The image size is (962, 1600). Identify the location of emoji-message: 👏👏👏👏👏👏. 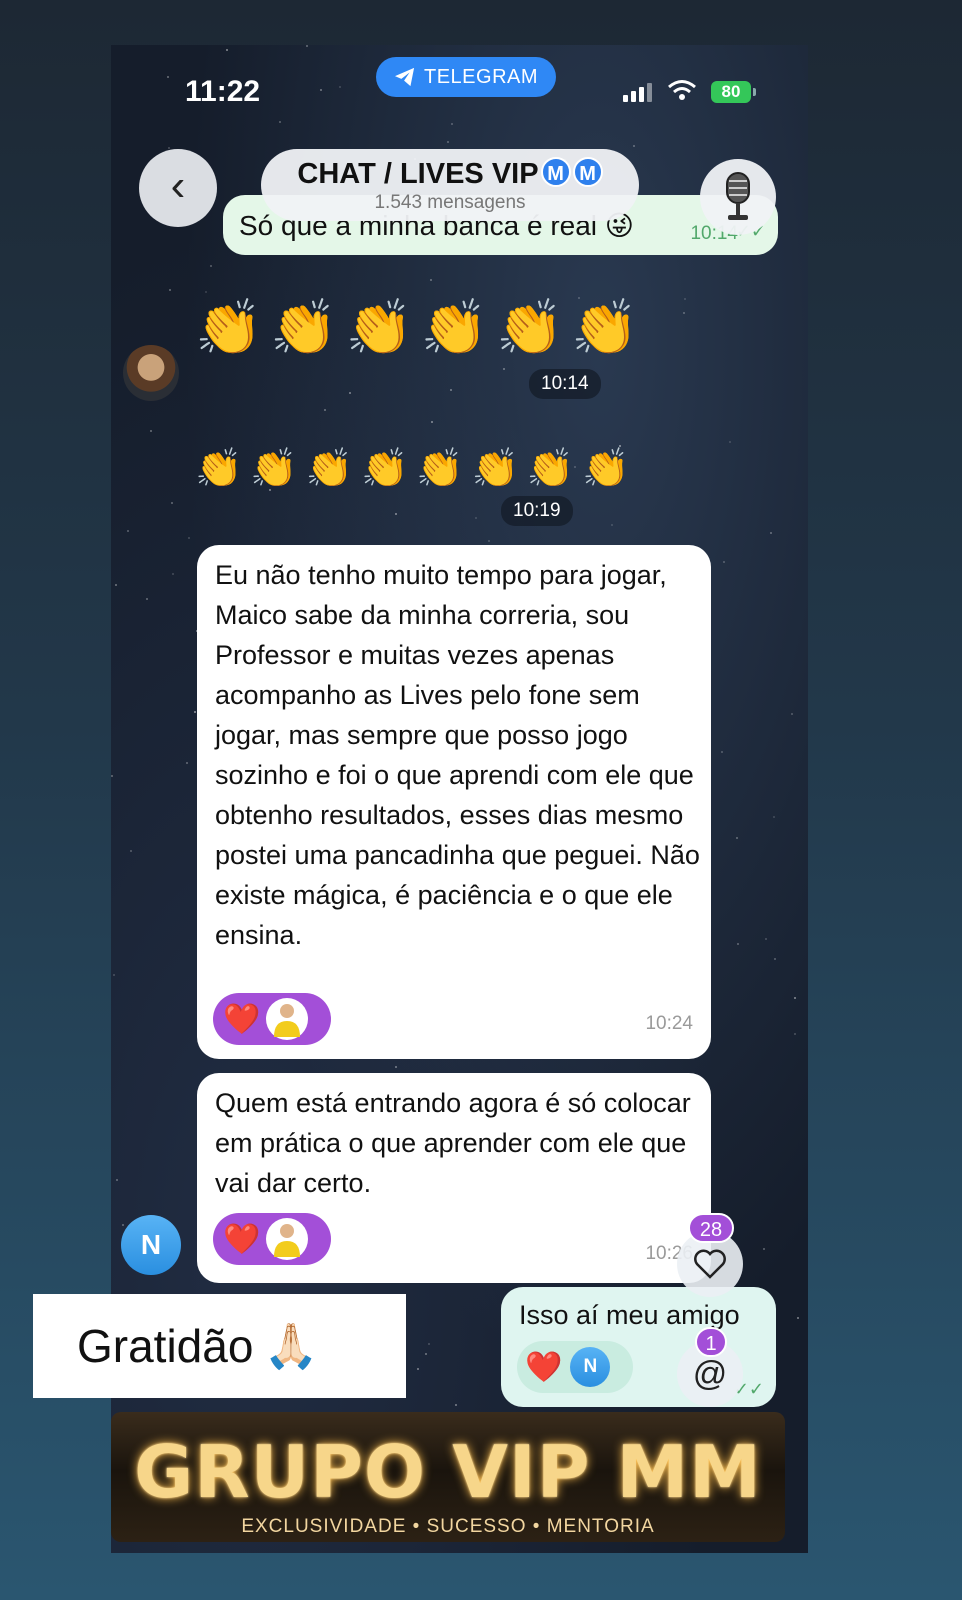
(420, 328).